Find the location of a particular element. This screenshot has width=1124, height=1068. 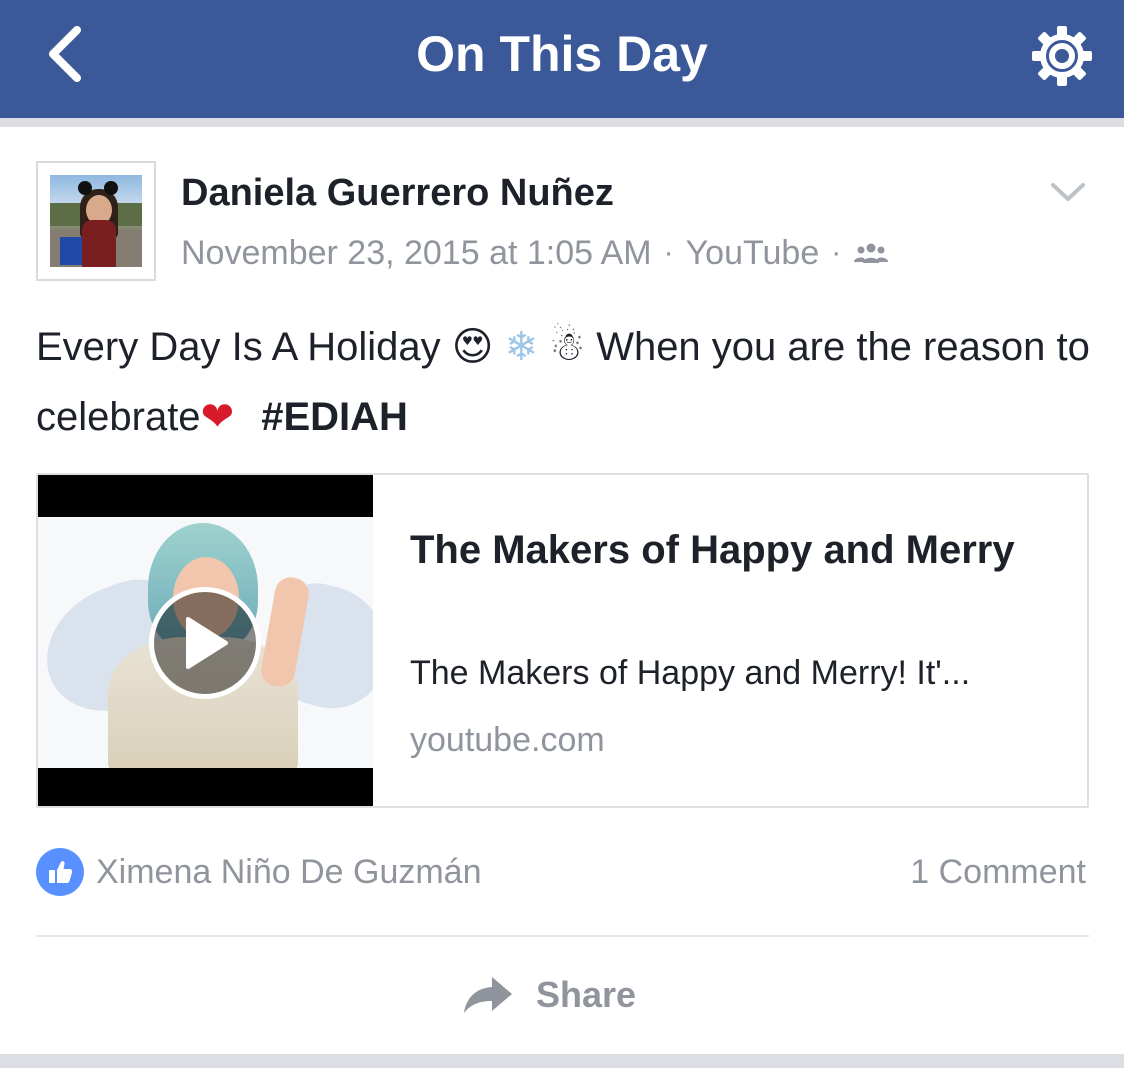

gear-icon is located at coordinates (1062, 56).